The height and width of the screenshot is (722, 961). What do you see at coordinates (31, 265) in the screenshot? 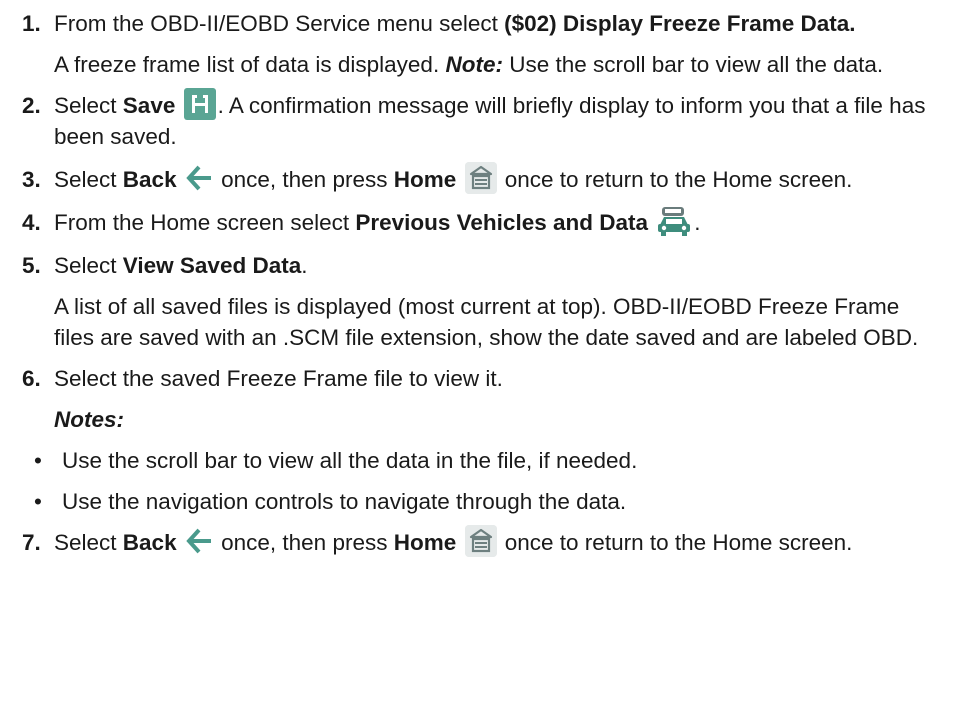
I see `step-number: 5.` at bounding box center [31, 265].